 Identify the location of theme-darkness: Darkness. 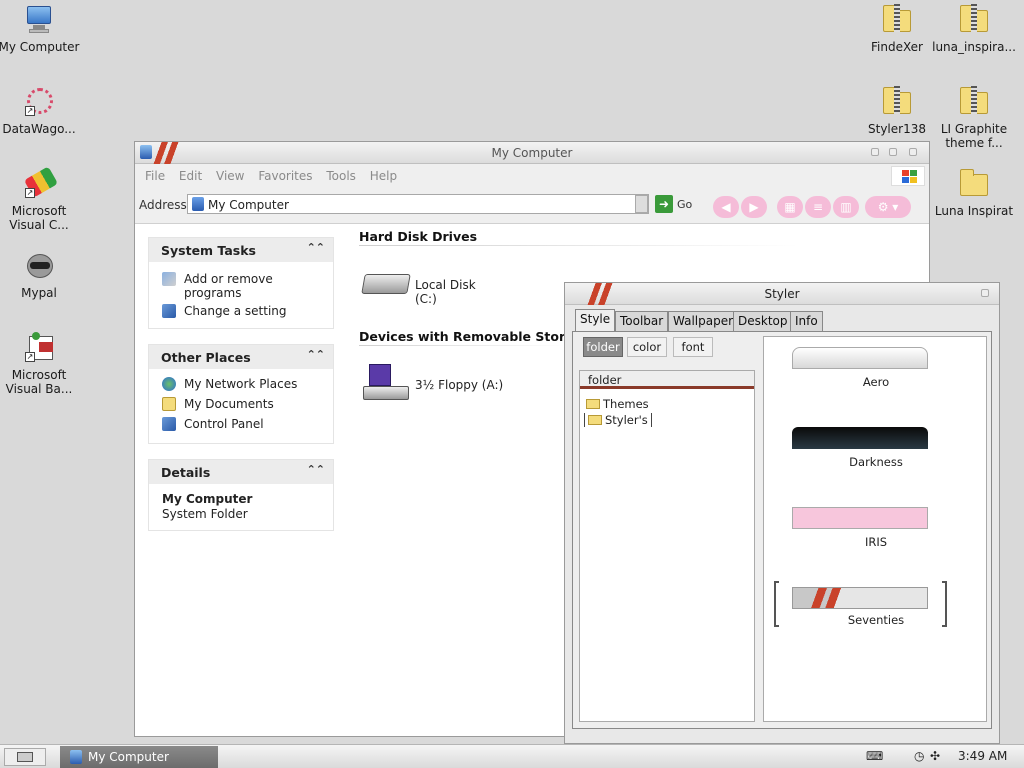
(876, 448).